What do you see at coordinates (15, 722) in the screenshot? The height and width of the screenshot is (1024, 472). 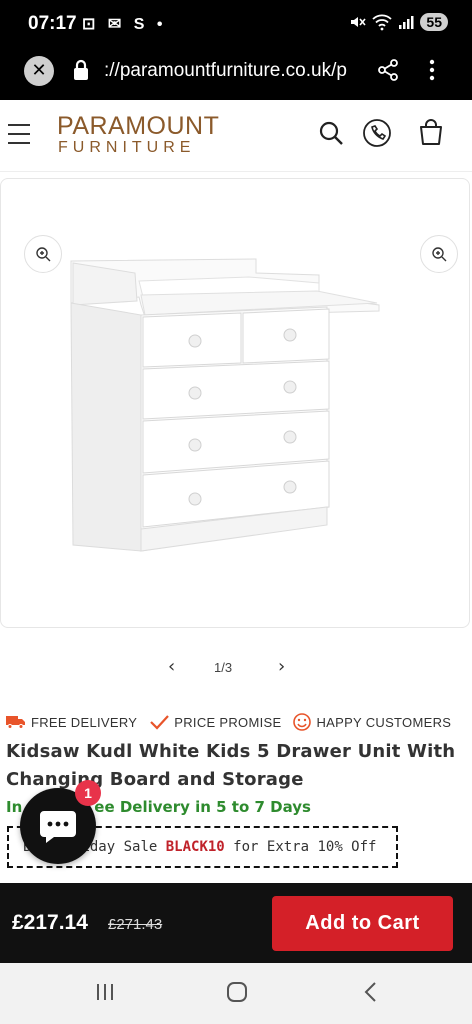 I see `truck-icon` at bounding box center [15, 722].